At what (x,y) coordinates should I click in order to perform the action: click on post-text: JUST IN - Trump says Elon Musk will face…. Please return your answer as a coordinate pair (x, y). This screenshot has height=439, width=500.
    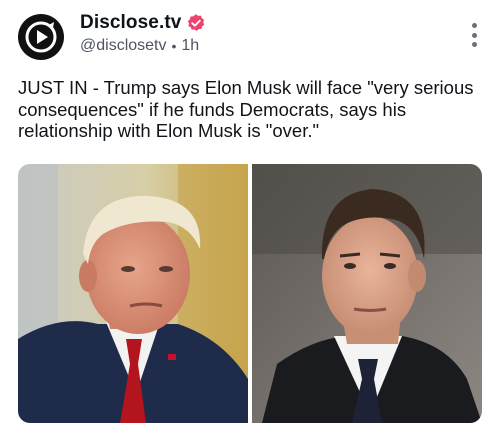
    Looking at the image, I should click on (246, 109).